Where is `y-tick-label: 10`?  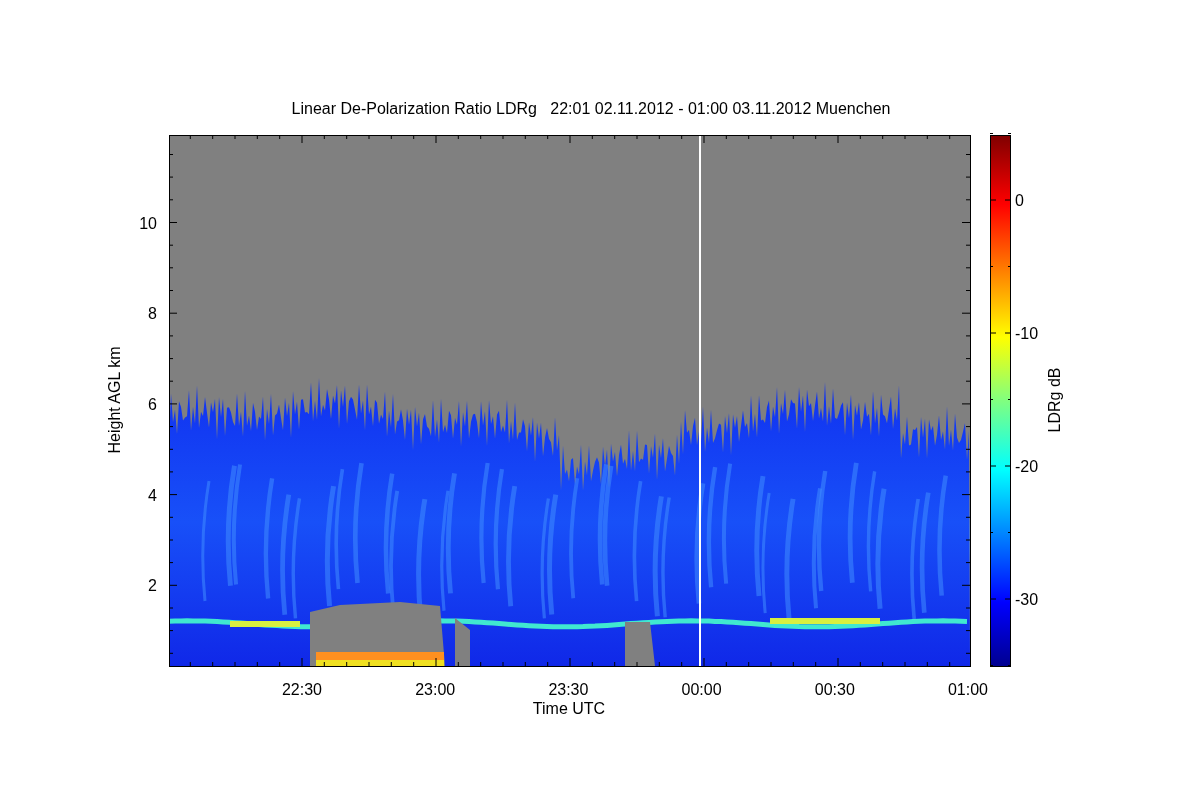
y-tick-label: 10 is located at coordinates (148, 223).